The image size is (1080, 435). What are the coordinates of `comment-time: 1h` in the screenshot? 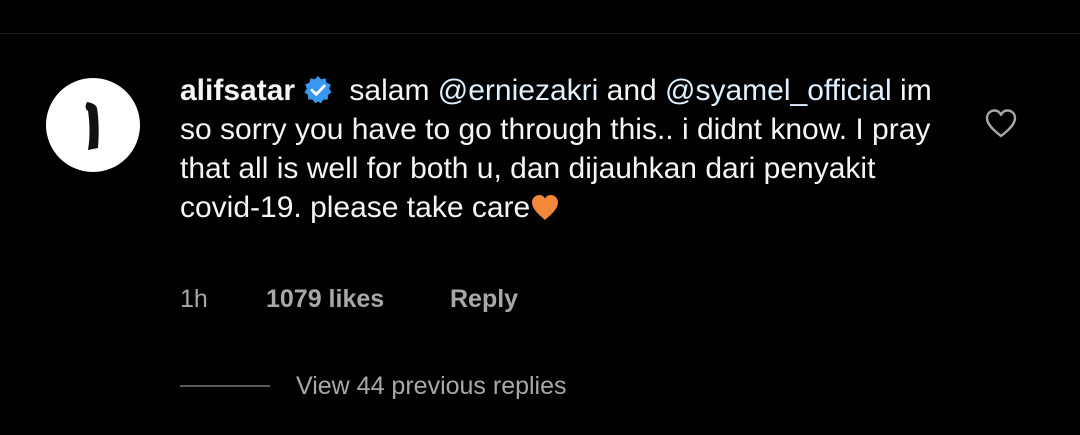 It's located at (194, 298).